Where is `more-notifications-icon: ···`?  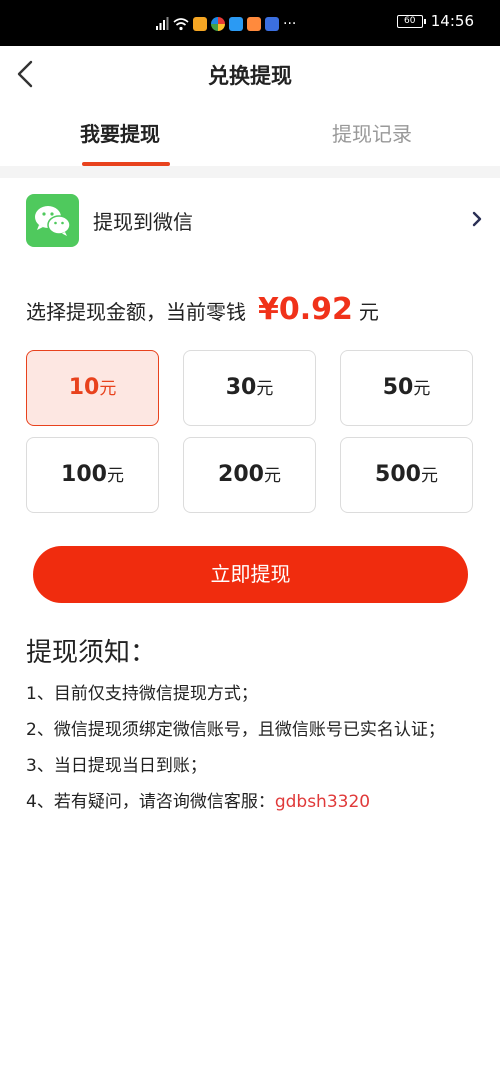 more-notifications-icon: ··· is located at coordinates (290, 24).